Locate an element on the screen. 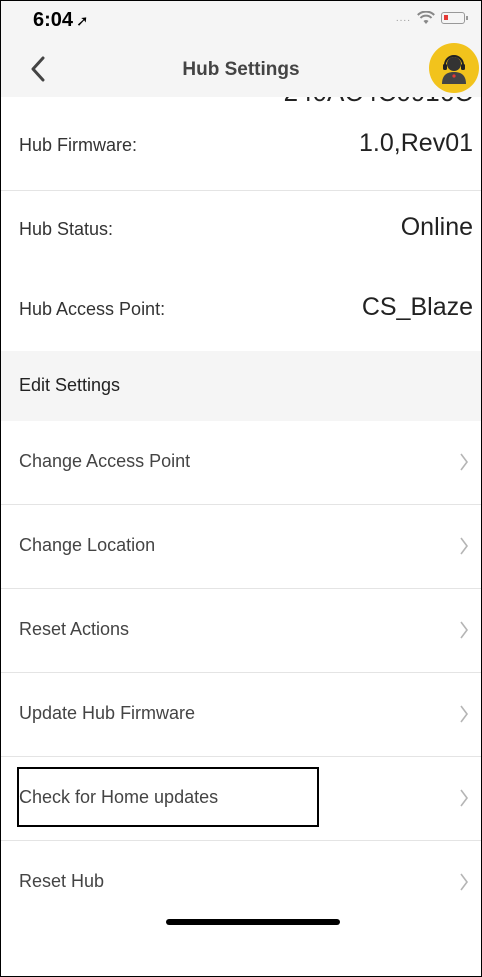  reset-hub-label: Reset Hub is located at coordinates (62, 881).